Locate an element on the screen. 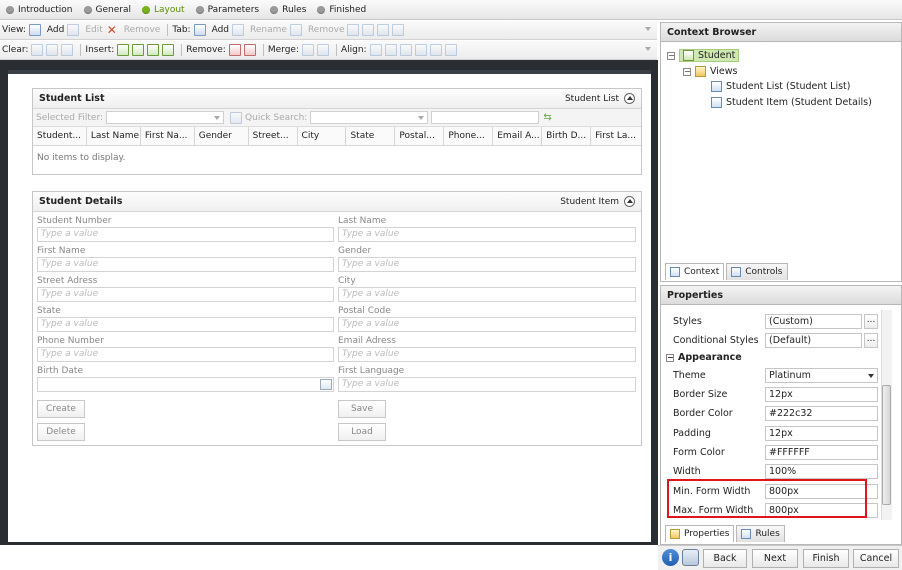  step-parameters: Parameters is located at coordinates (227, 10).